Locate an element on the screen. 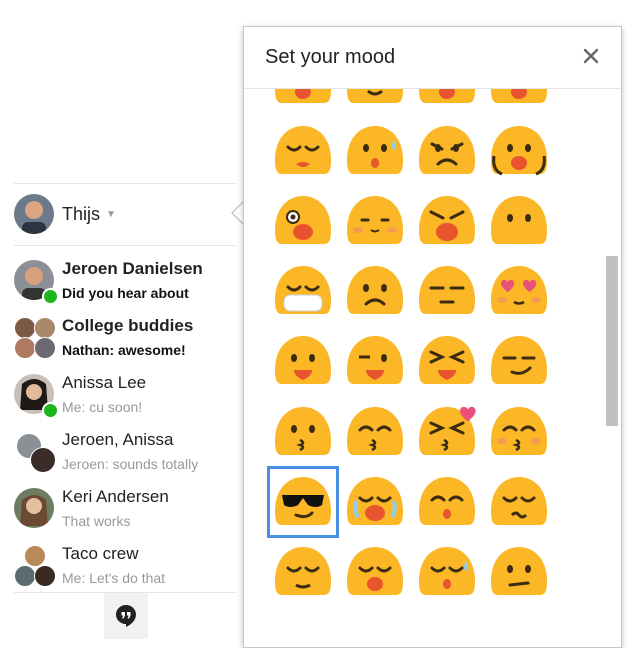 The image size is (640, 648). emoji-squinting-tongue is located at coordinates (447, 361).